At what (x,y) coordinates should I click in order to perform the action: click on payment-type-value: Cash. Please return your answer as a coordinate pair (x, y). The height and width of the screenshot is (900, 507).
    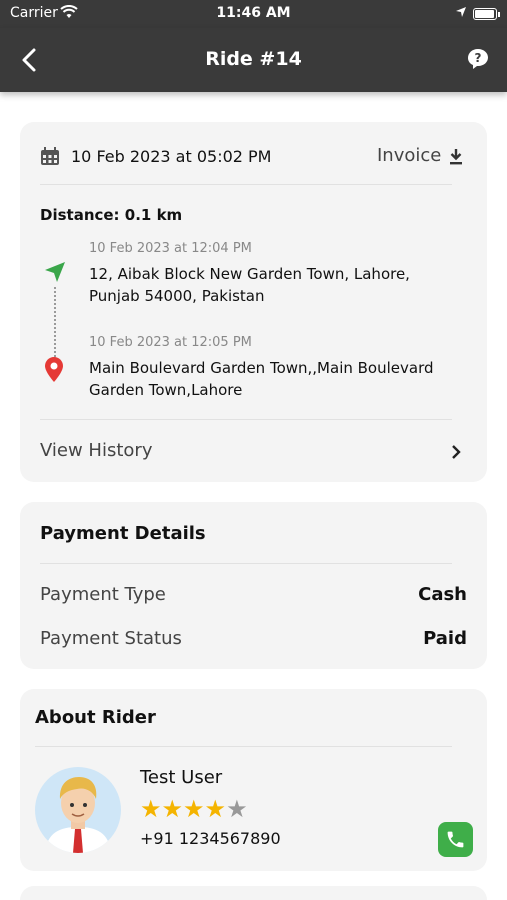
    Looking at the image, I should click on (442, 594).